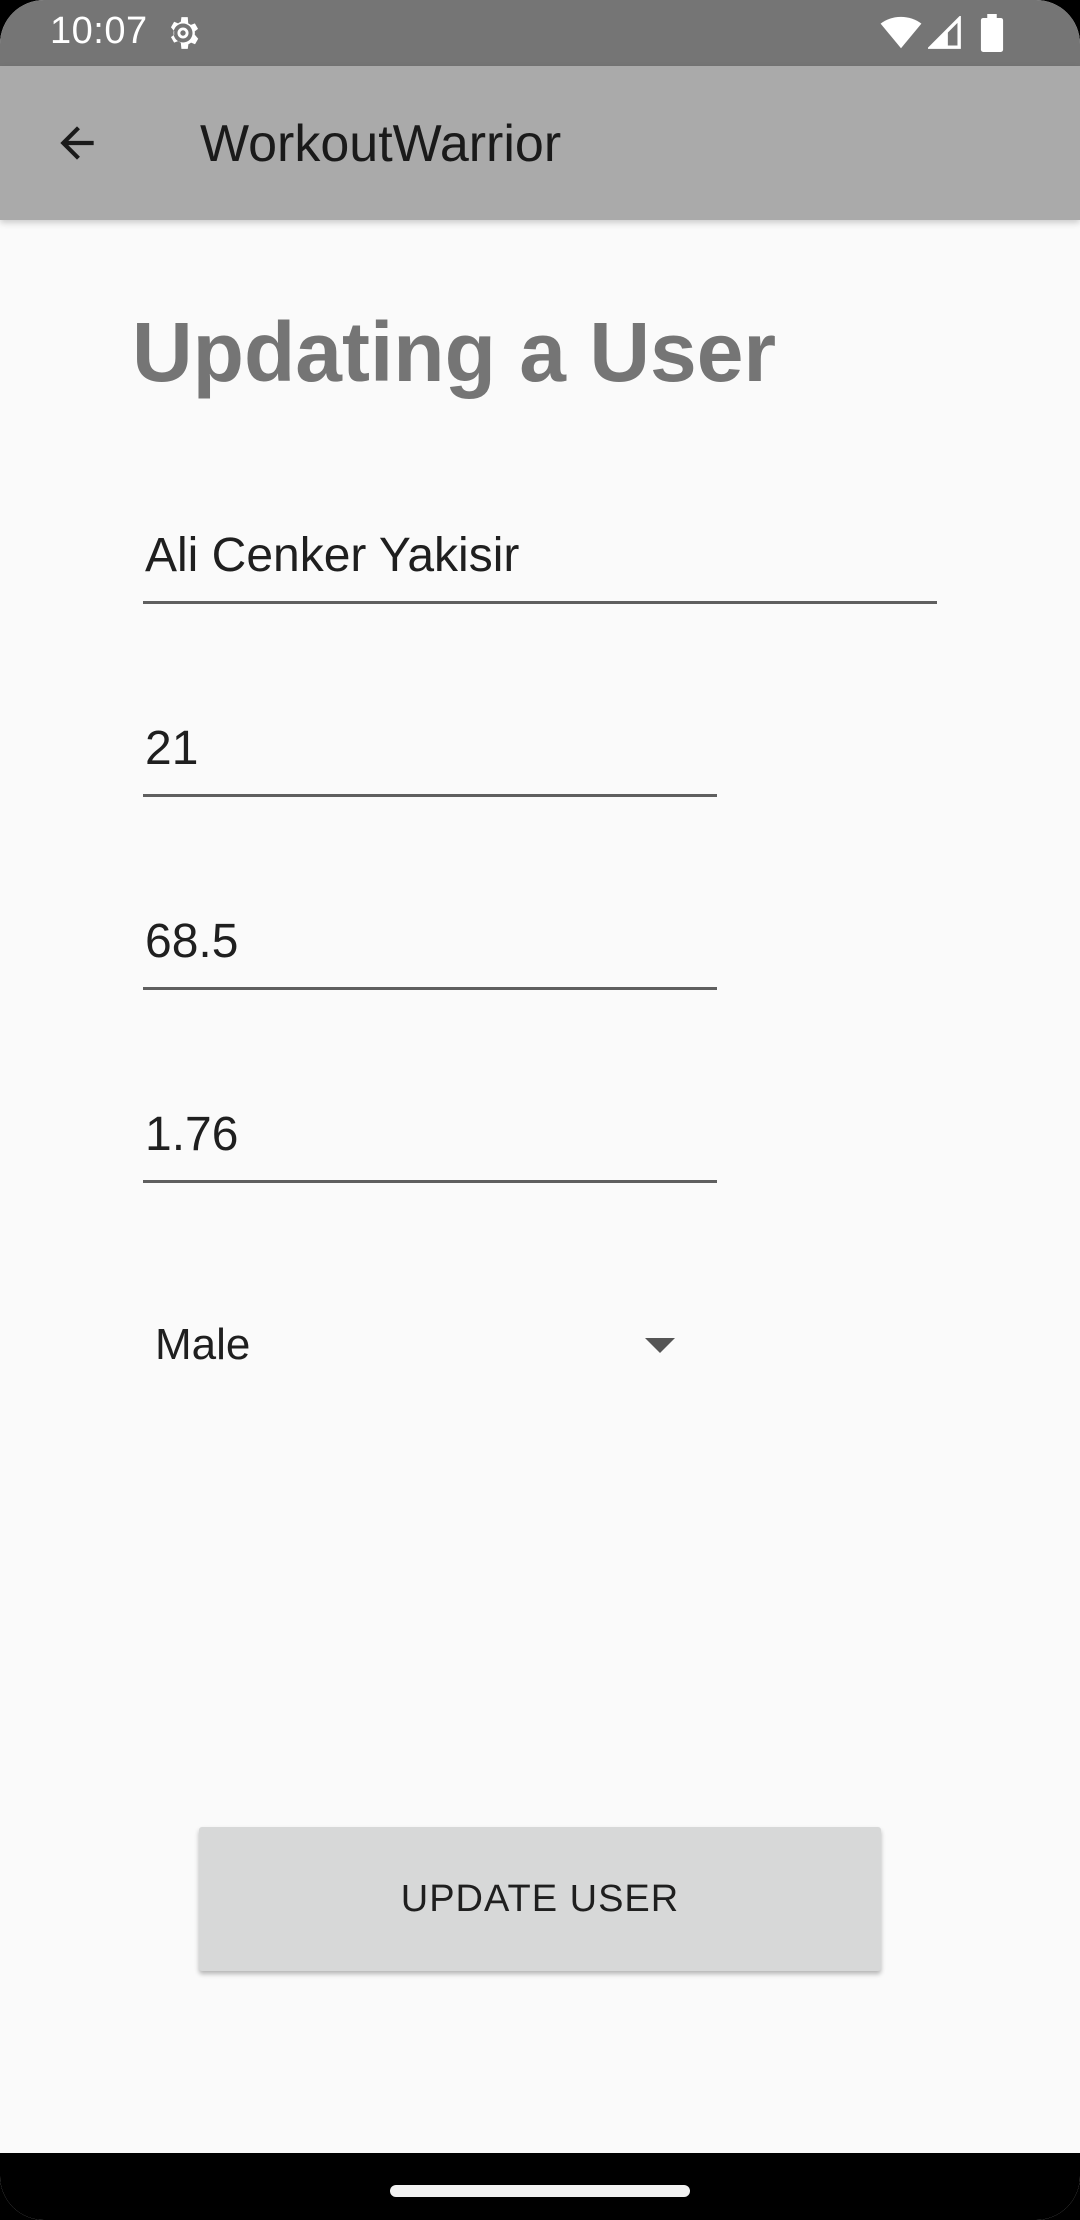 Image resolution: width=1080 pixels, height=2220 pixels. What do you see at coordinates (430, 1135) in the screenshot?
I see `height-field: 1.76` at bounding box center [430, 1135].